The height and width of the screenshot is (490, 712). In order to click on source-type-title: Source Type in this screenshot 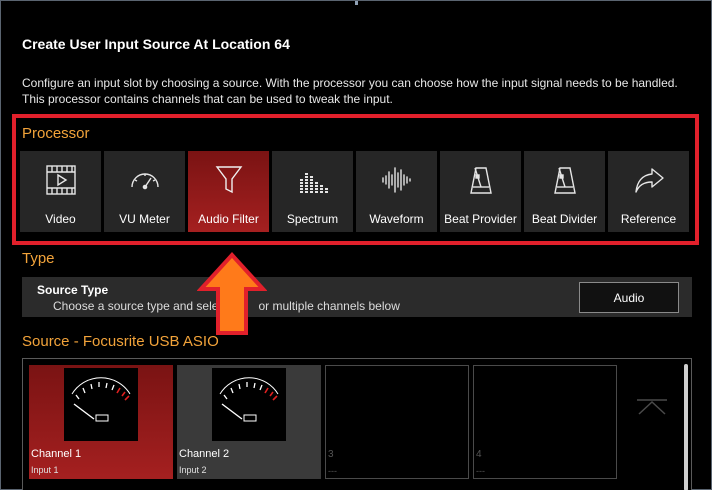, I will do `click(73, 290)`.